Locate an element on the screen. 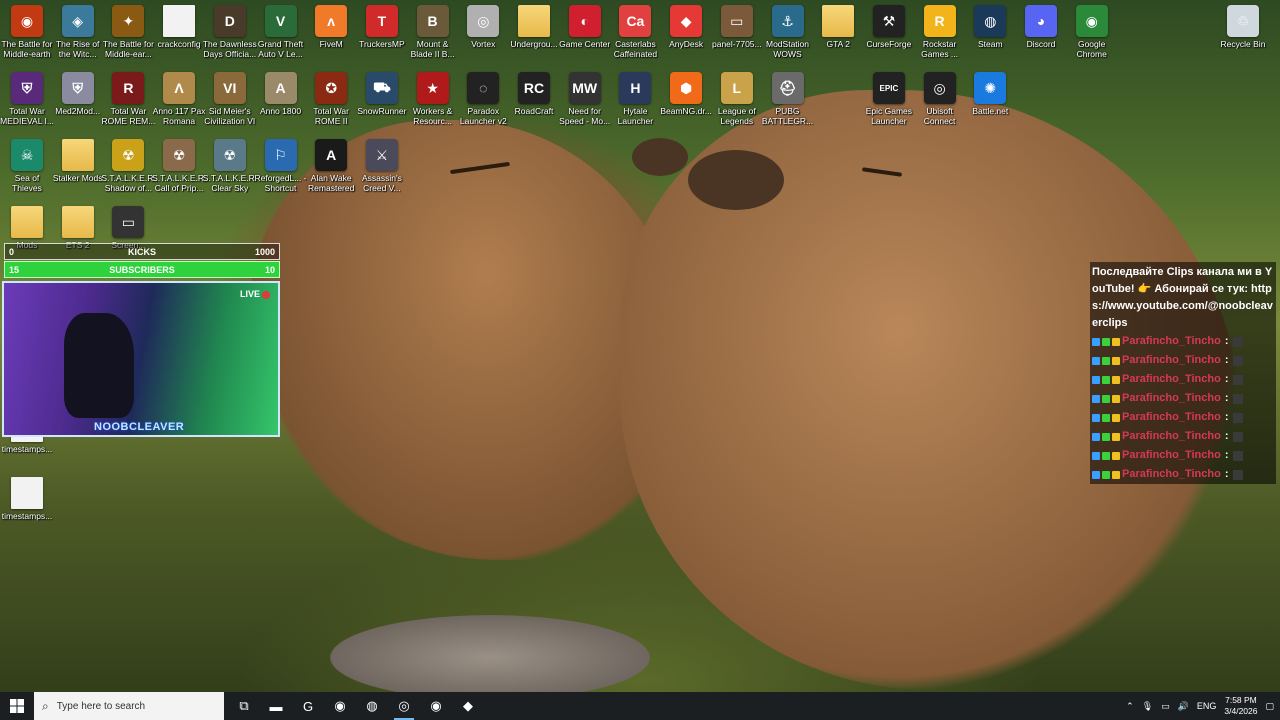 Image resolution: width=1280 pixels, height=720 pixels. desktop-icon: ⚓ ModStation WOWS is located at coordinates (788, 32).